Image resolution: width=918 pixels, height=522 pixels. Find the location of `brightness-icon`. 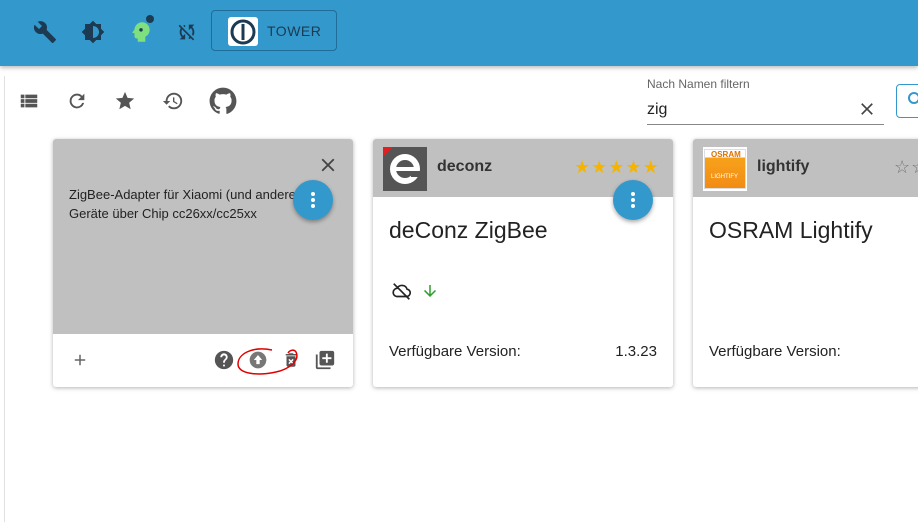

brightness-icon is located at coordinates (93, 32).